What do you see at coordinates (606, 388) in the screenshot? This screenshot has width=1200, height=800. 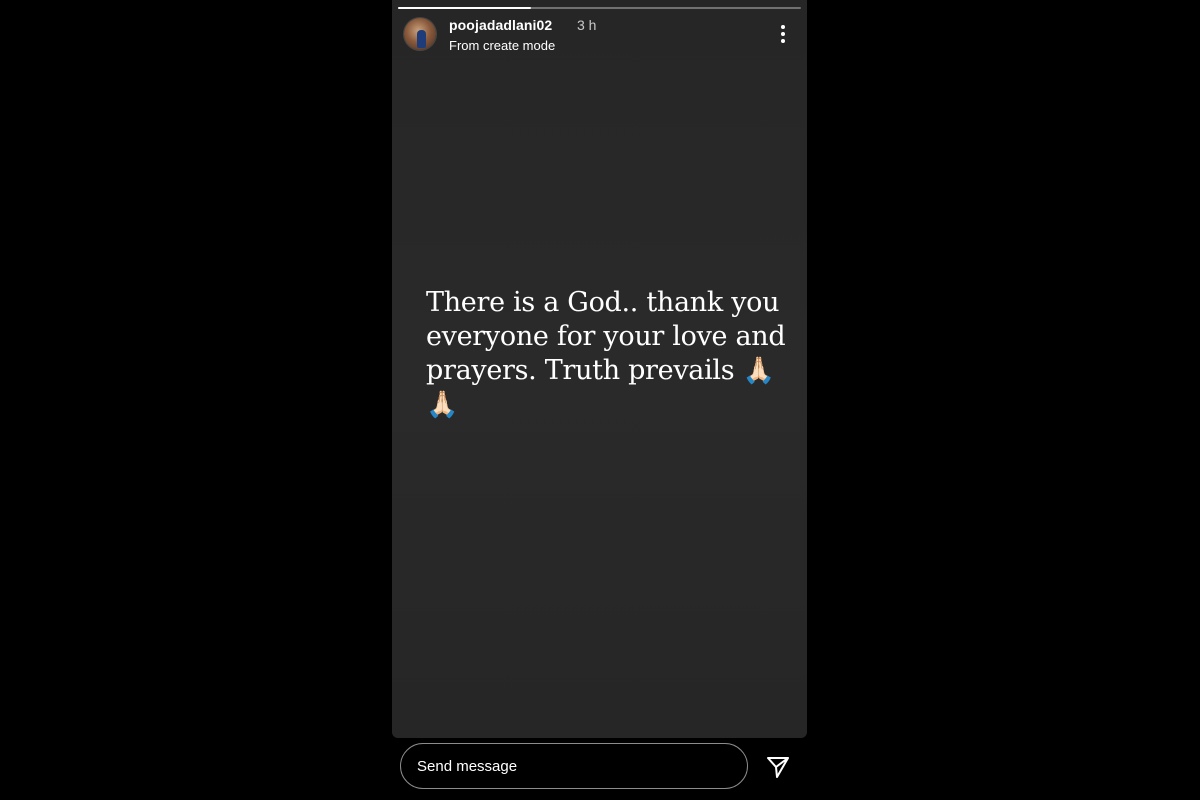 I see `story-text-line: prayers. Truth prevails 🙏🏻🙏🏻` at bounding box center [606, 388].